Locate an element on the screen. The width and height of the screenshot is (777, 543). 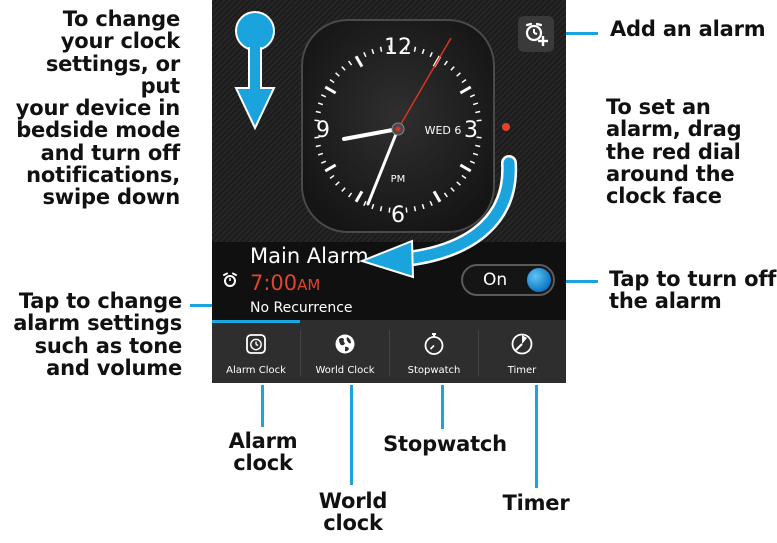
callout-line: bedside mode is located at coordinates (98, 130).